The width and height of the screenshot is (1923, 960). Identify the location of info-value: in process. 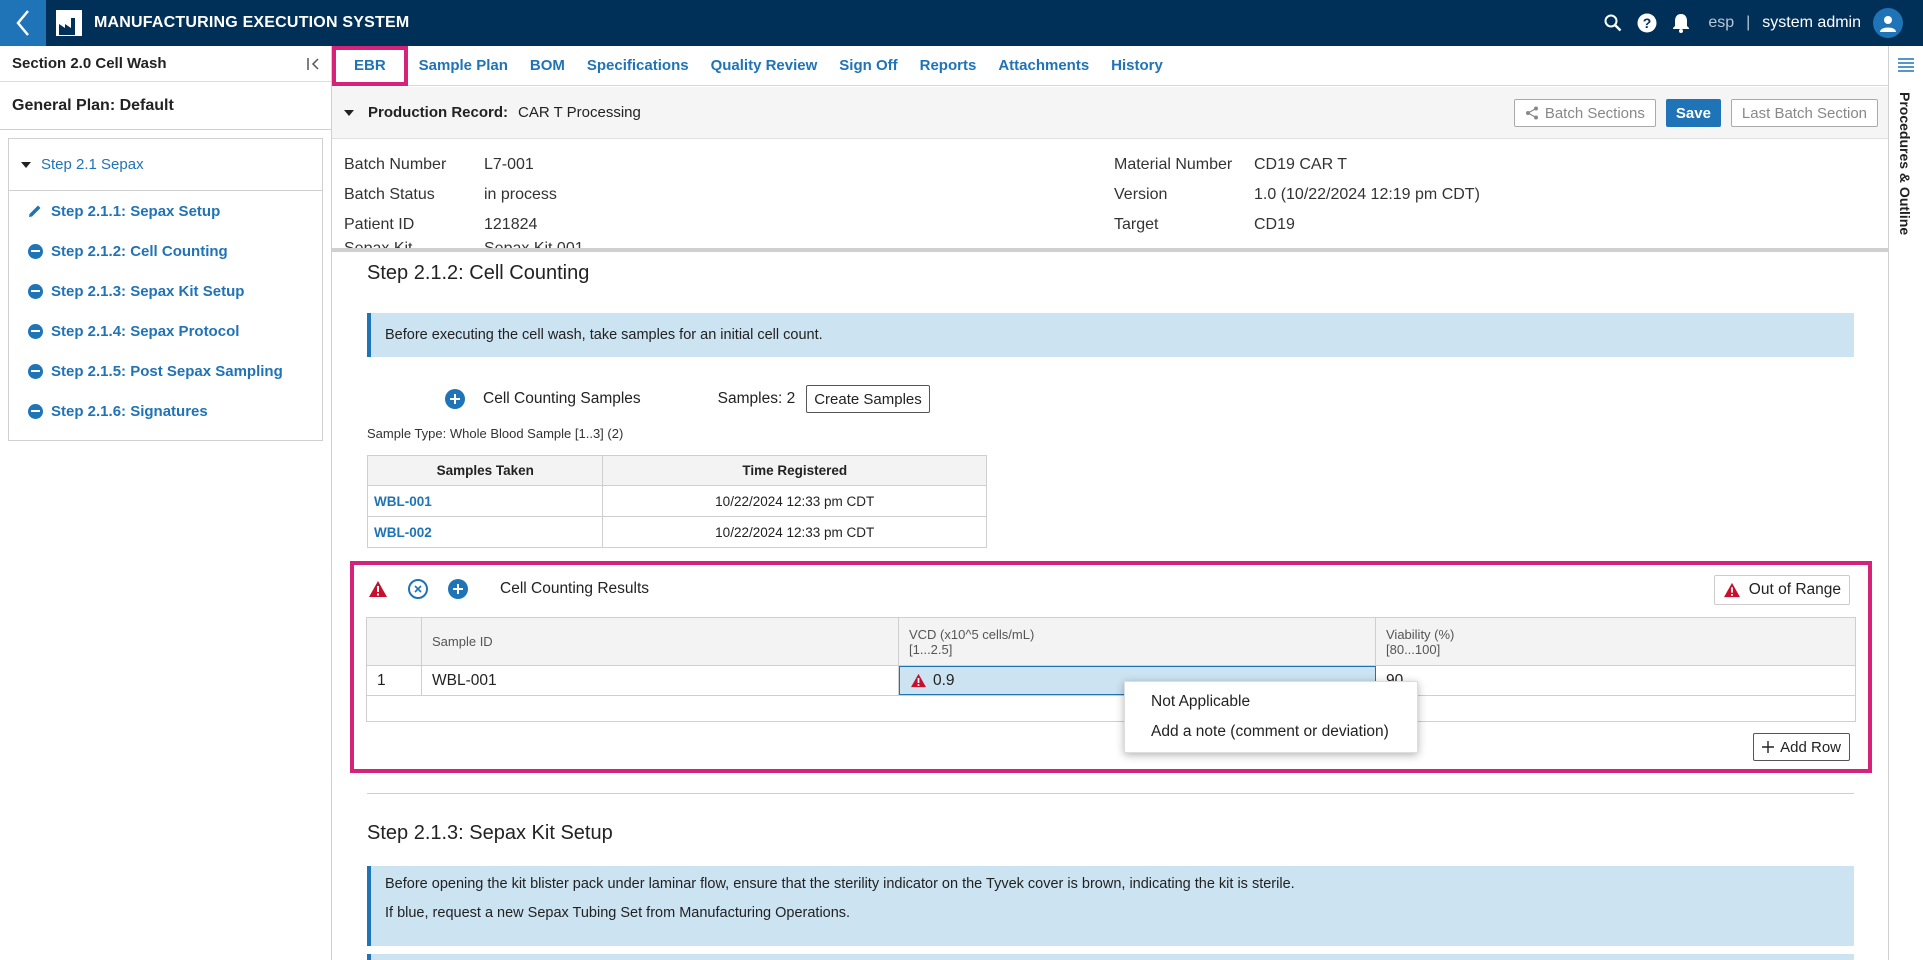
(520, 194).